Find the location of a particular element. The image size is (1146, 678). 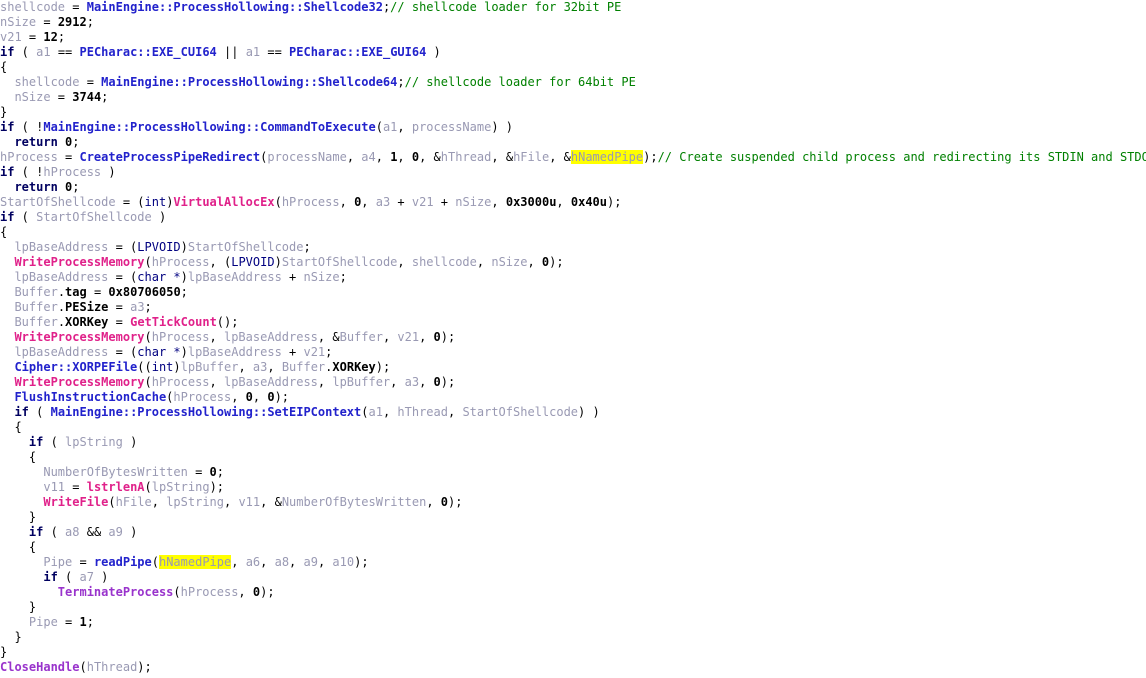

code-line: Buffer.XORKey = GetTickCount(); is located at coordinates (573, 322).